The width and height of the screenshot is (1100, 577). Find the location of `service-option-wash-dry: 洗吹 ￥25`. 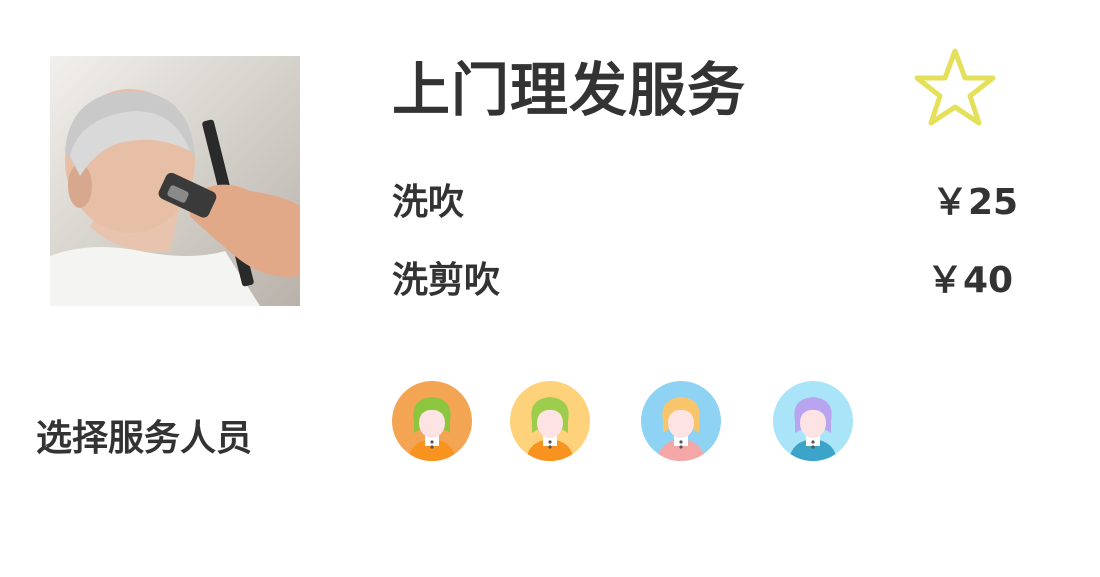

service-option-wash-dry: 洗吹 ￥25 is located at coordinates (712, 203).